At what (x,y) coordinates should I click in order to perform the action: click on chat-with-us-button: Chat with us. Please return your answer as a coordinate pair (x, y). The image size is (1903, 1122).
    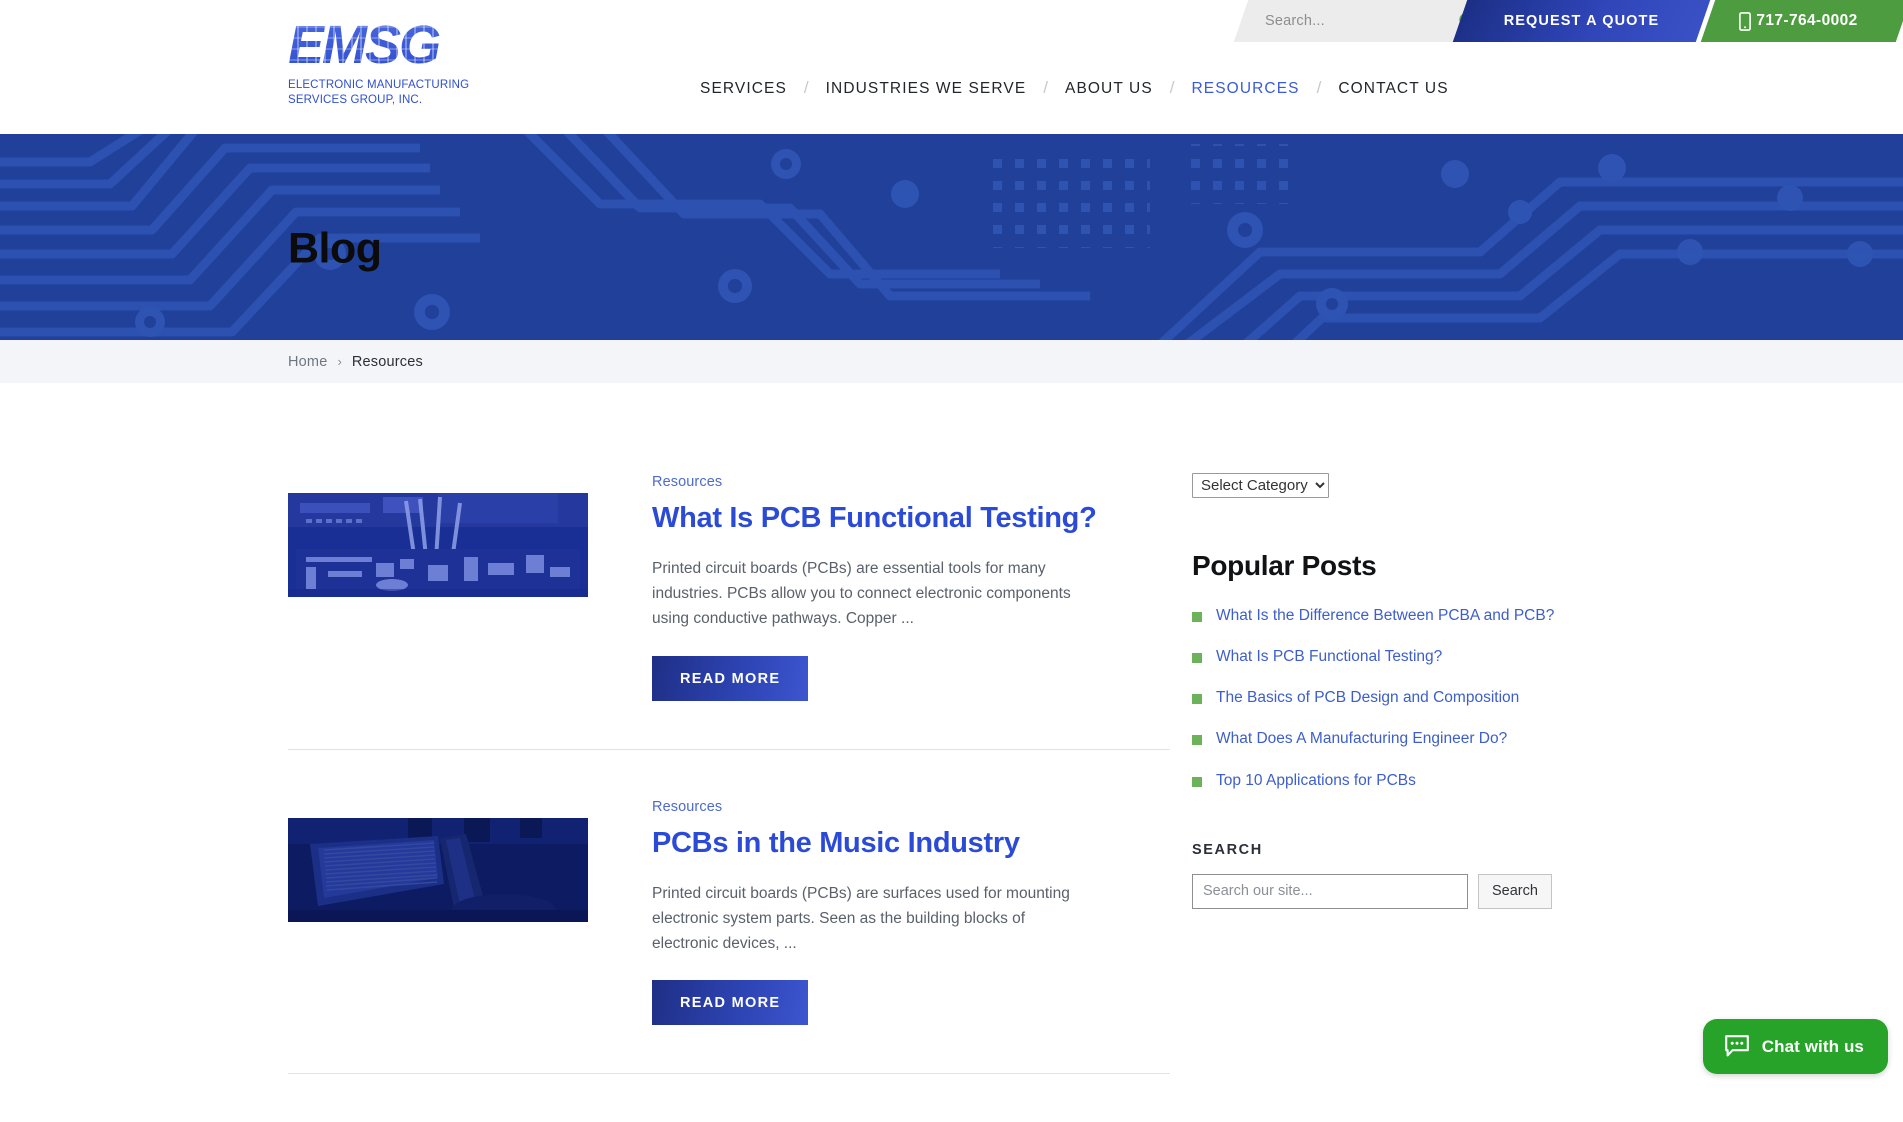
    Looking at the image, I should click on (1795, 1046).